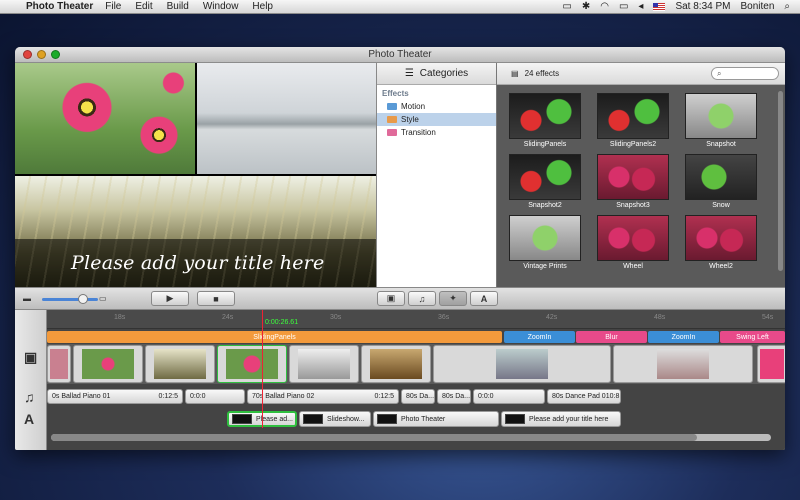 This screenshot has width=800, height=500. What do you see at coordinates (59, 6) in the screenshot?
I see `app-menu: Photo Theater` at bounding box center [59, 6].